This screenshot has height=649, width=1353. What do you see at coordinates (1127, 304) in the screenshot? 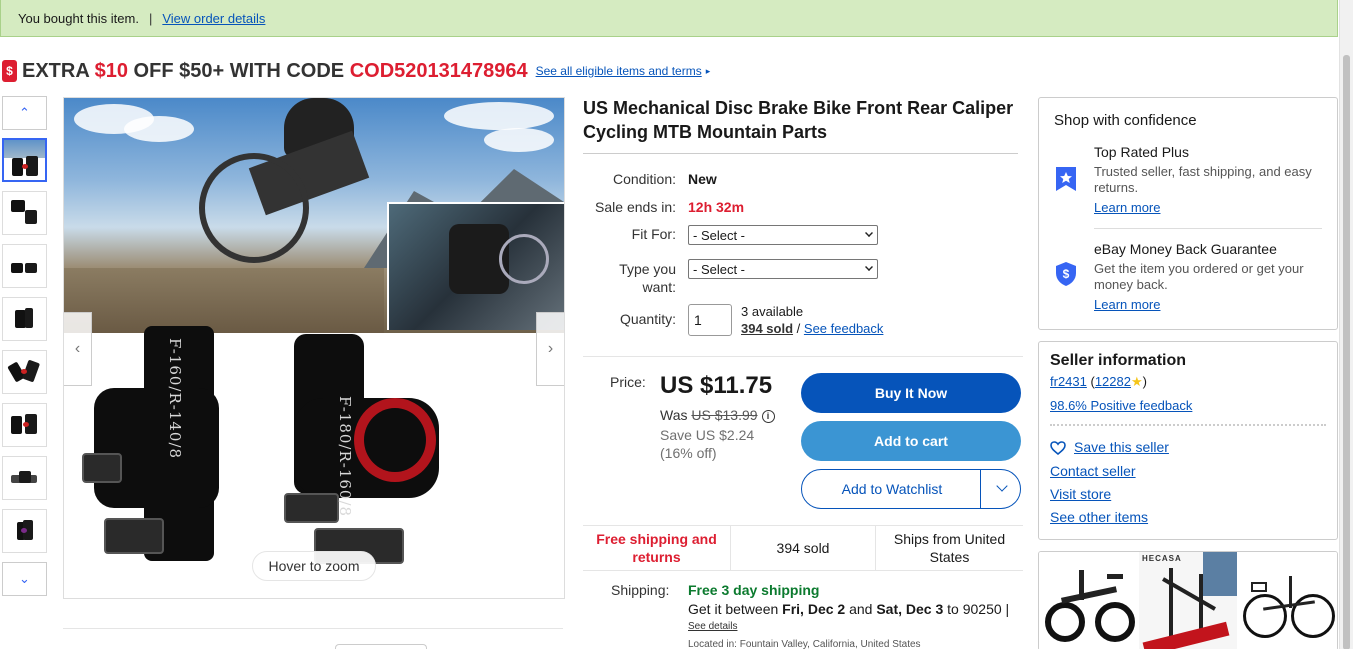
I see `money-back-learn-more-link: Learn more` at bounding box center [1127, 304].